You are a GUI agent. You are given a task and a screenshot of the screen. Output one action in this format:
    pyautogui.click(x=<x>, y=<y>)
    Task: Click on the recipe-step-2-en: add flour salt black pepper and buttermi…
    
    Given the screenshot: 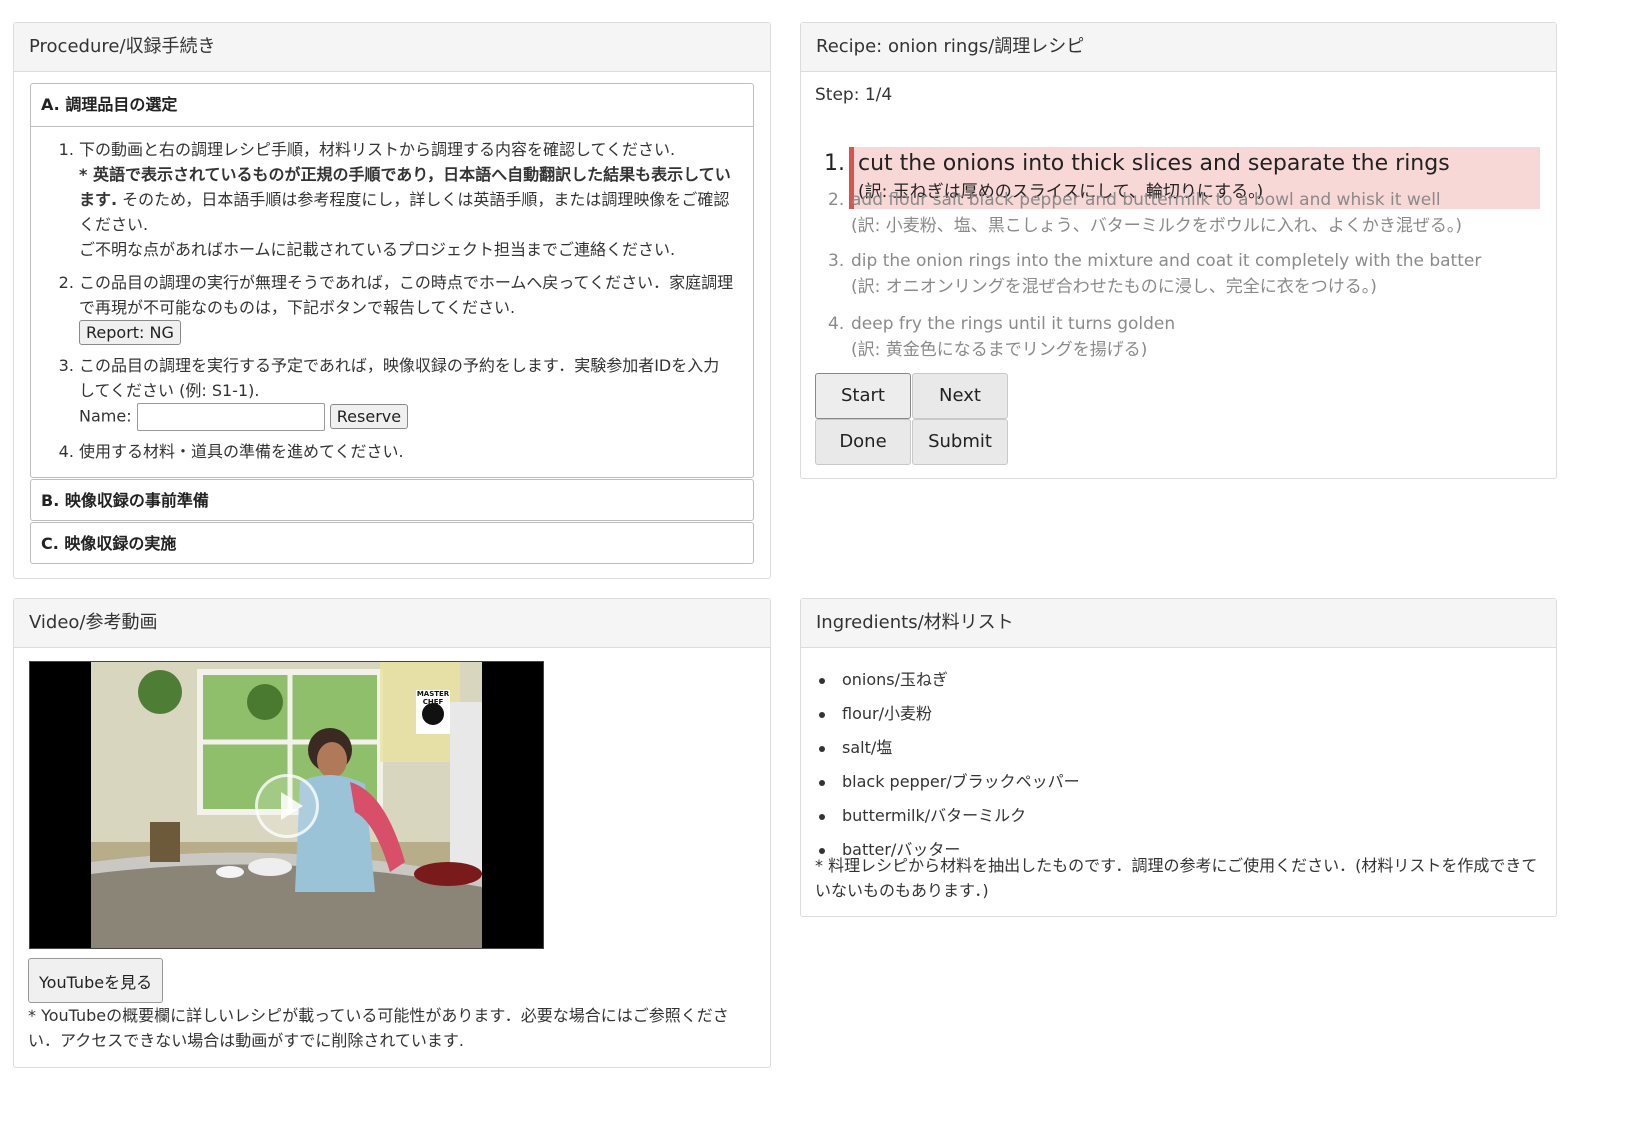 What is the action you would take?
    pyautogui.click(x=1146, y=200)
    